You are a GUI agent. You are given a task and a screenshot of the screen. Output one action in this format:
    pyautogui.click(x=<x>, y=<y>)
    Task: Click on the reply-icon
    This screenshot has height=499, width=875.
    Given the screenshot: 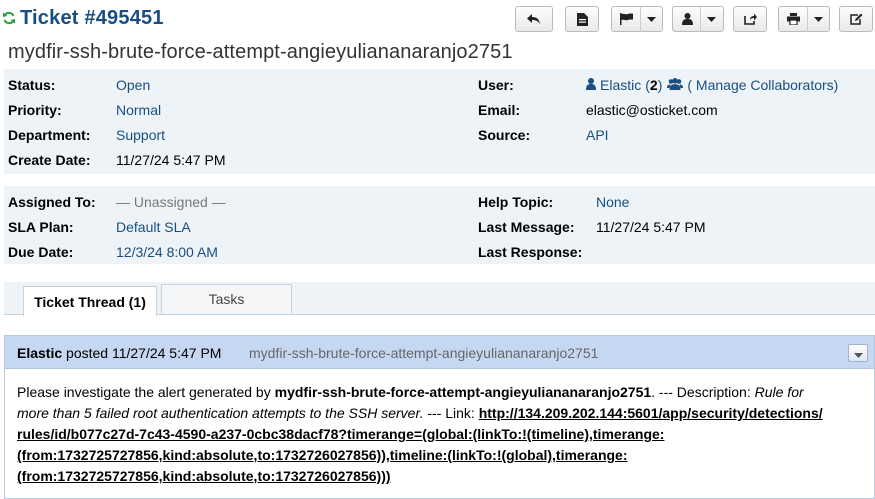 What is the action you would take?
    pyautogui.click(x=534, y=19)
    